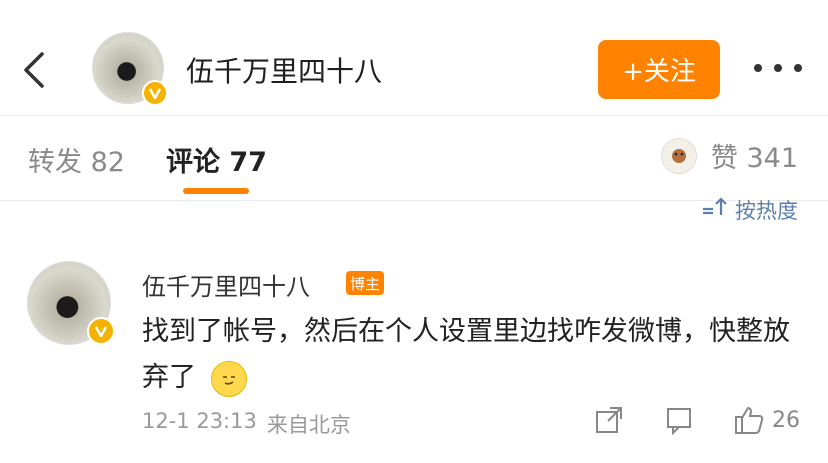 The image size is (828, 463). Describe the element at coordinates (35, 70) in the screenshot. I see `back-icon` at that location.